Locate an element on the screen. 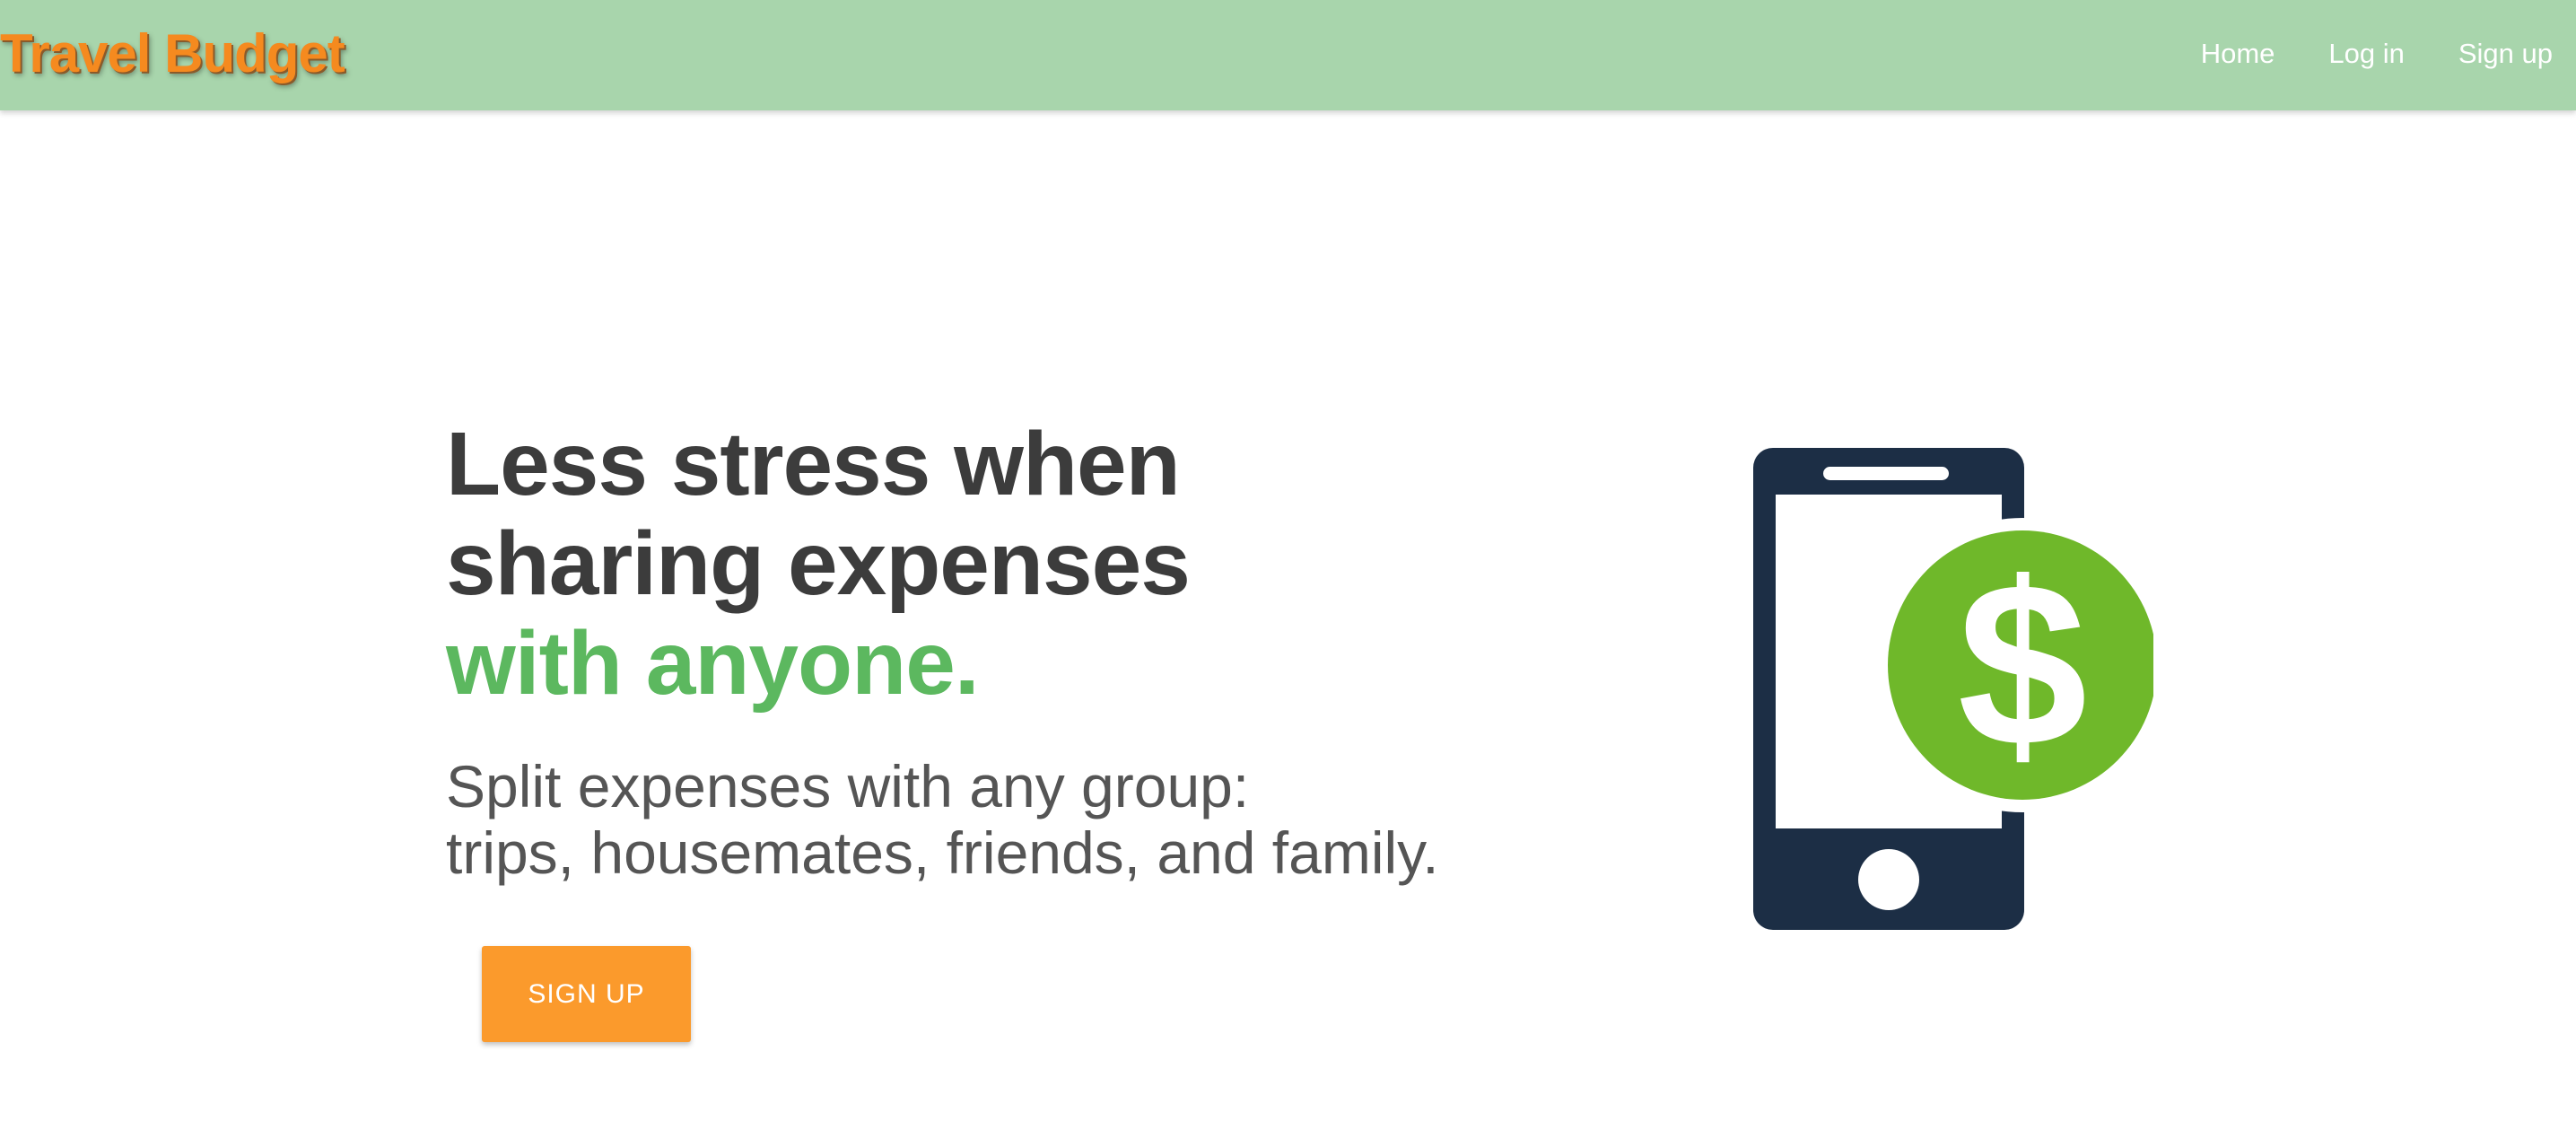 The width and height of the screenshot is (2576, 1148). headline-line-1: Less stress when is located at coordinates (813, 464).